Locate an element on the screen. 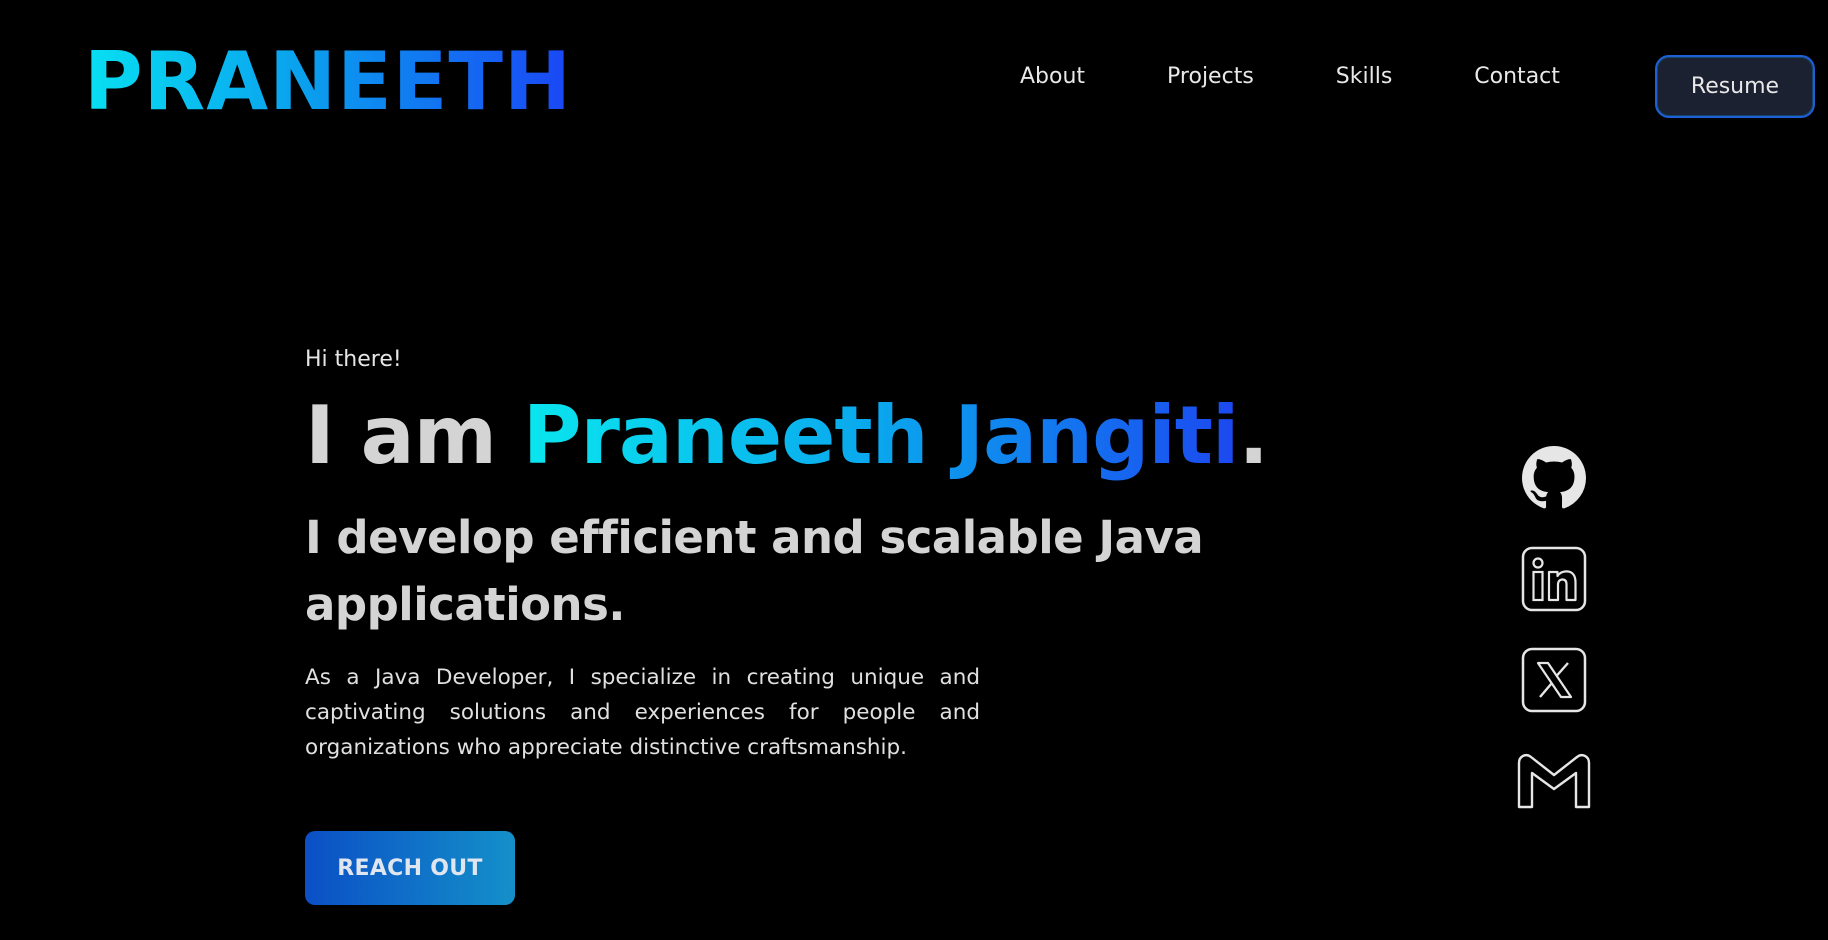  social-links is located at coordinates (1554, 640).